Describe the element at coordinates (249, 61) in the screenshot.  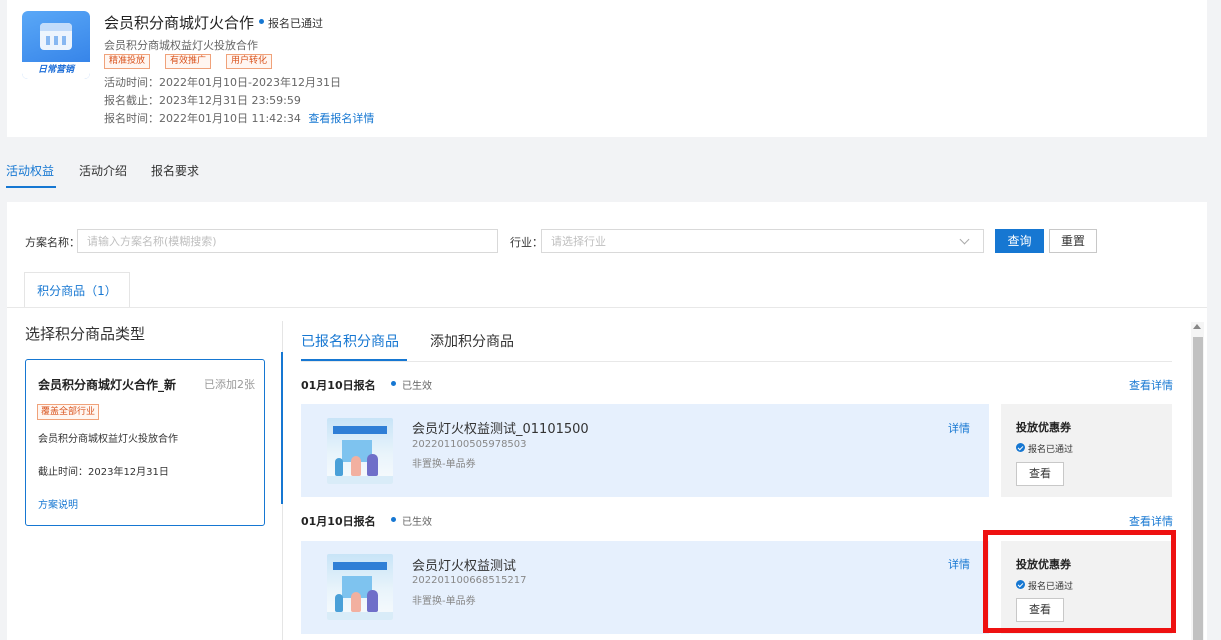
I see `tag-user-conversion: 用户转化` at that location.